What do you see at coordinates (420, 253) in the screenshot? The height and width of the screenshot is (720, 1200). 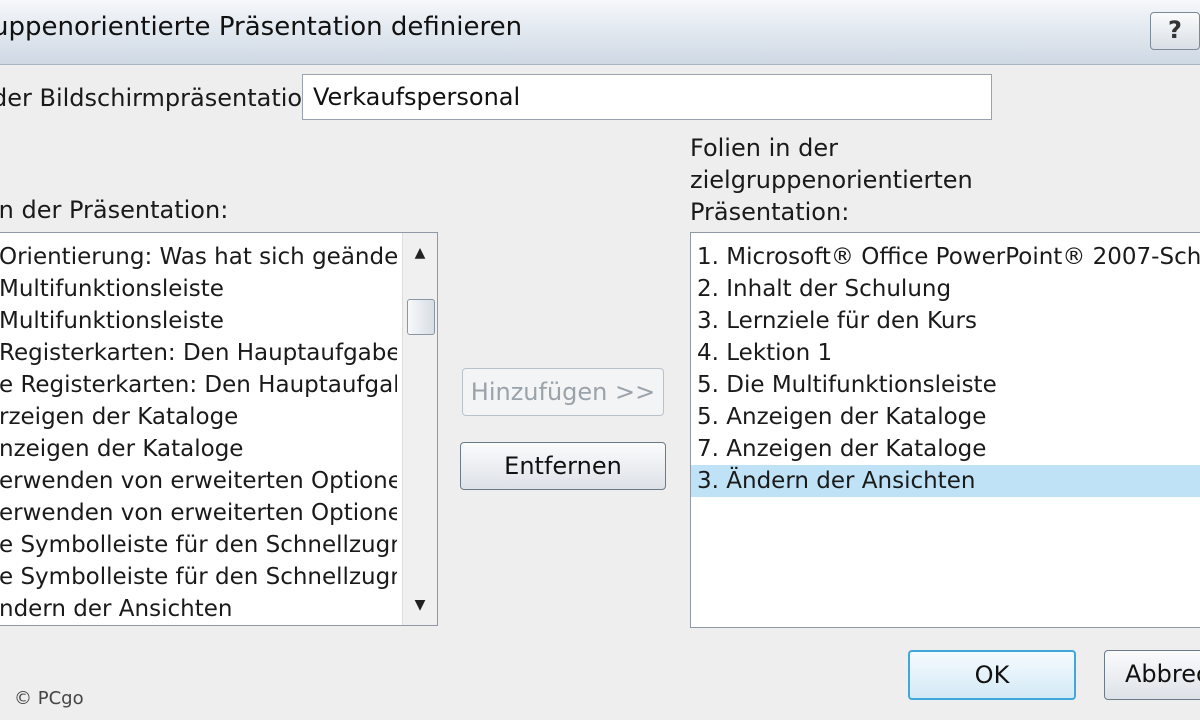 I see `scroll-up-icon: ▲` at bounding box center [420, 253].